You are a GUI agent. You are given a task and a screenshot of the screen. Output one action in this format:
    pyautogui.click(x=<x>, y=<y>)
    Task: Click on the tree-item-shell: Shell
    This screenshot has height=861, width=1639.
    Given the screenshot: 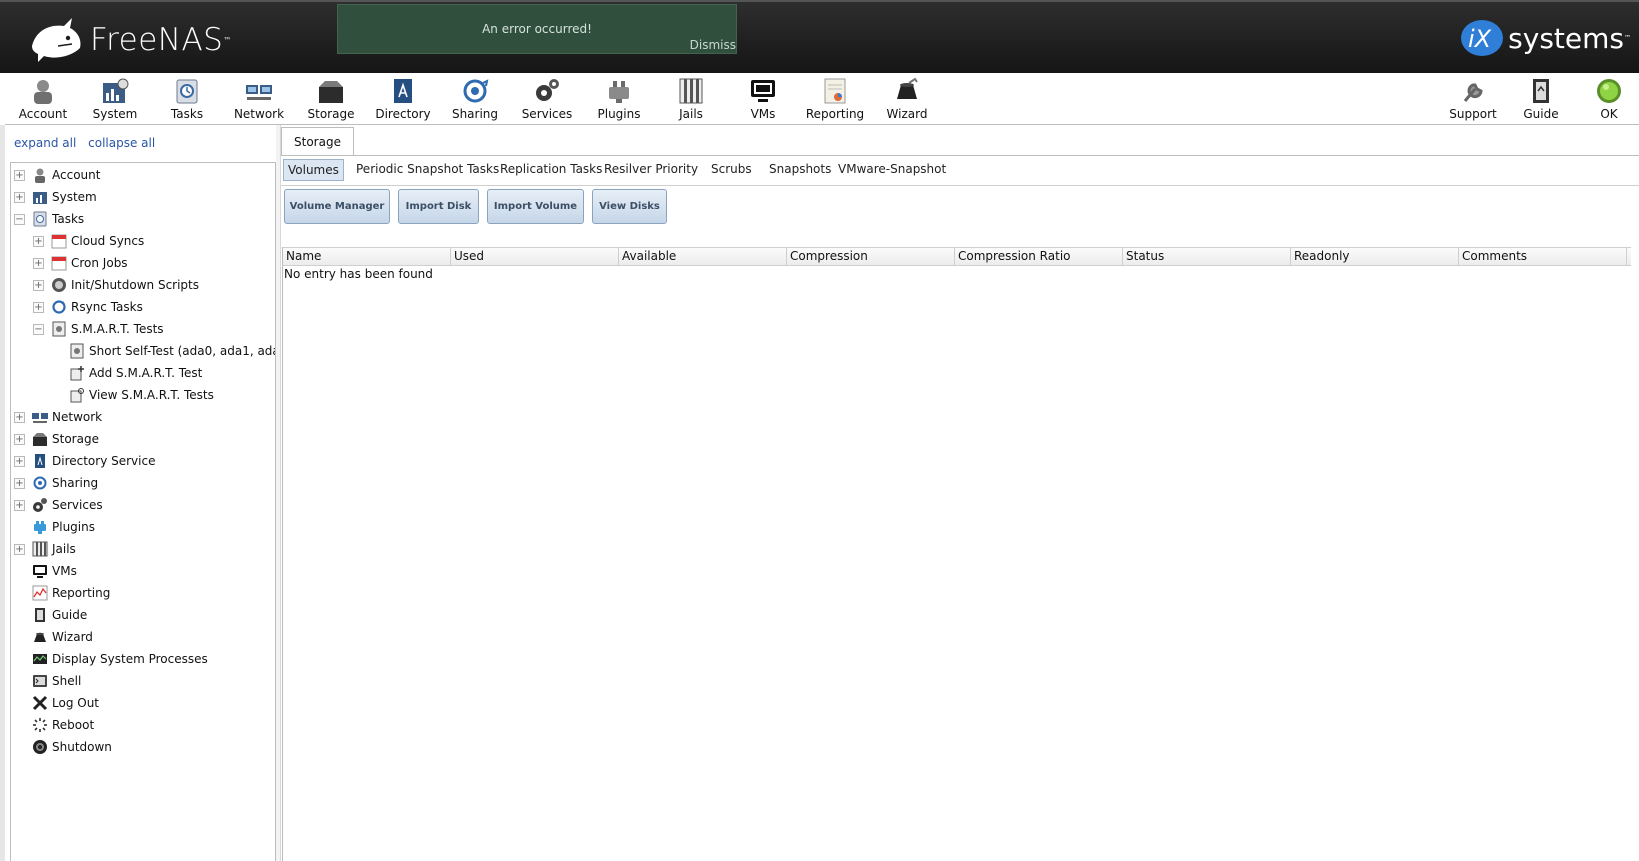 What is the action you would take?
    pyautogui.click(x=47, y=681)
    